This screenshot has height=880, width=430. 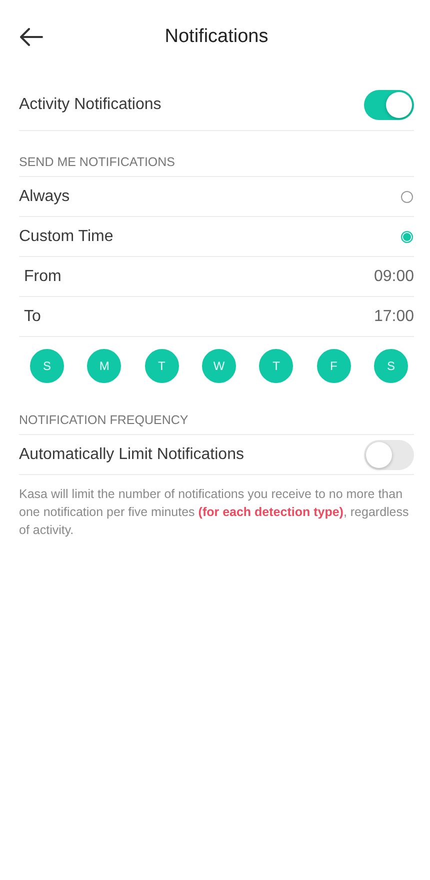 What do you see at coordinates (394, 277) in the screenshot?
I see `time-value: 09:00` at bounding box center [394, 277].